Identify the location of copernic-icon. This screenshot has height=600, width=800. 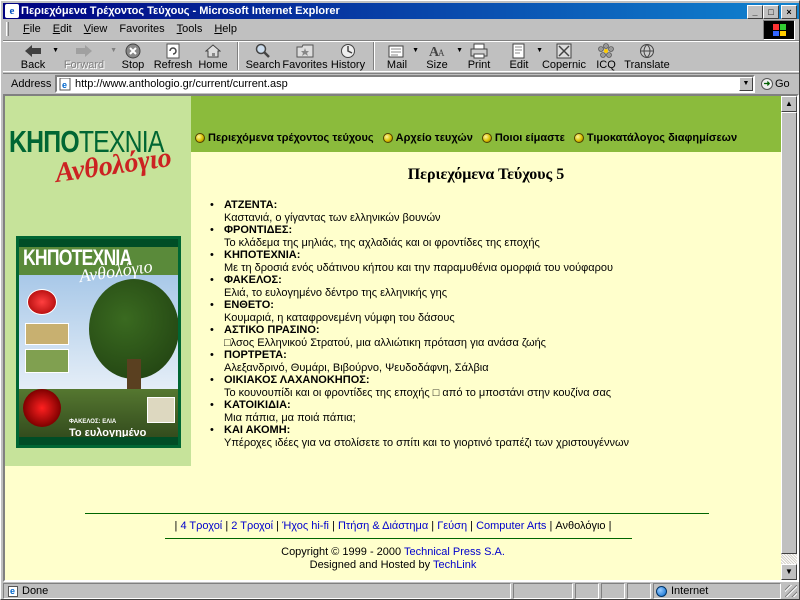
(564, 50).